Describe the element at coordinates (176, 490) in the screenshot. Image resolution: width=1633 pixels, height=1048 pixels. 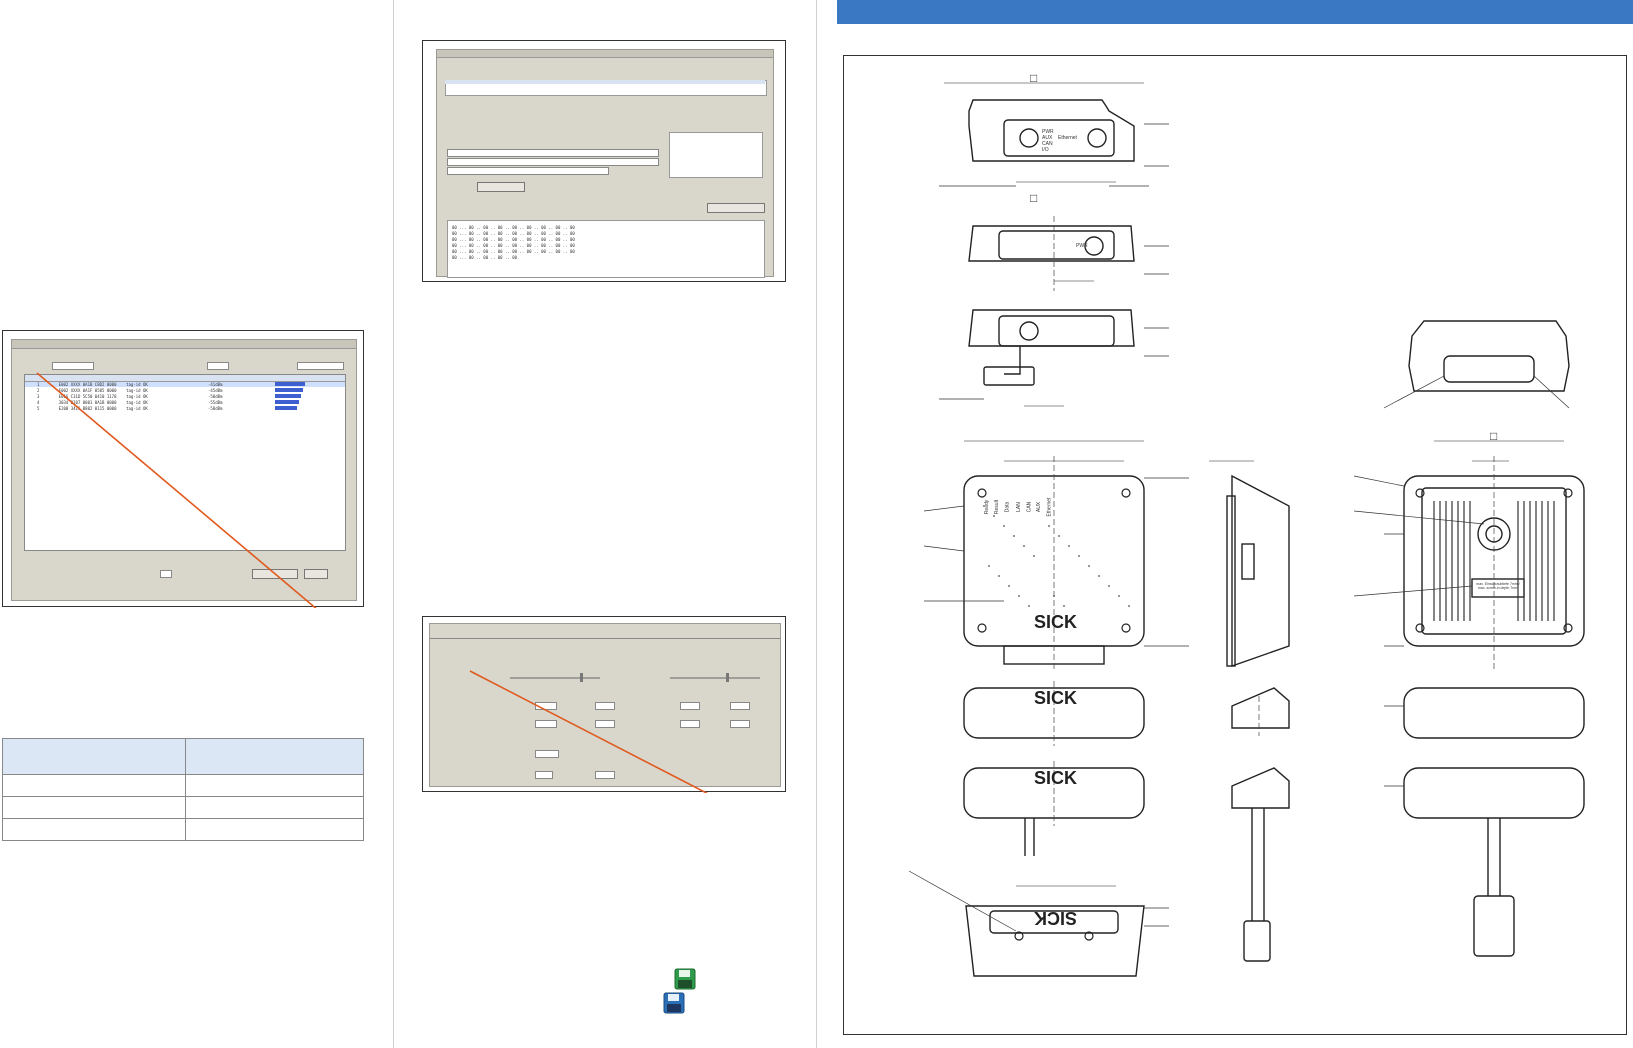
I see `callout-line-tag-list` at that location.